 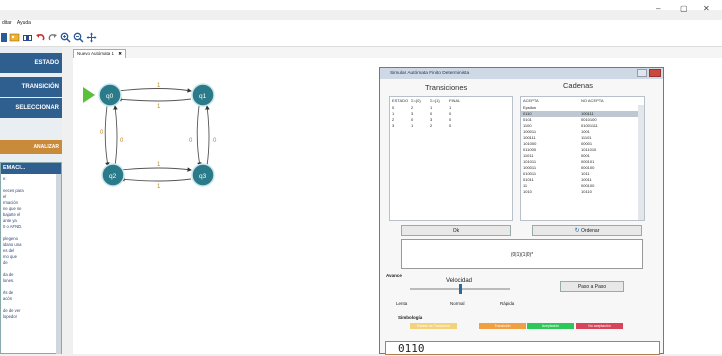 What do you see at coordinates (658, 8) in the screenshot?
I see `minimize-button: –` at bounding box center [658, 8].